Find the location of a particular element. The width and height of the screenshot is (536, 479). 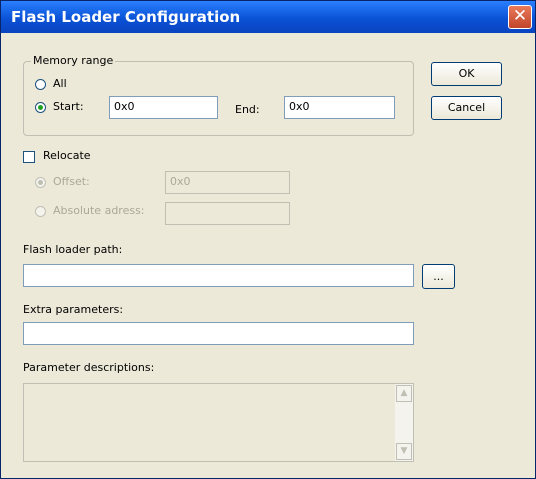

end-input: 0x0 is located at coordinates (339, 107).